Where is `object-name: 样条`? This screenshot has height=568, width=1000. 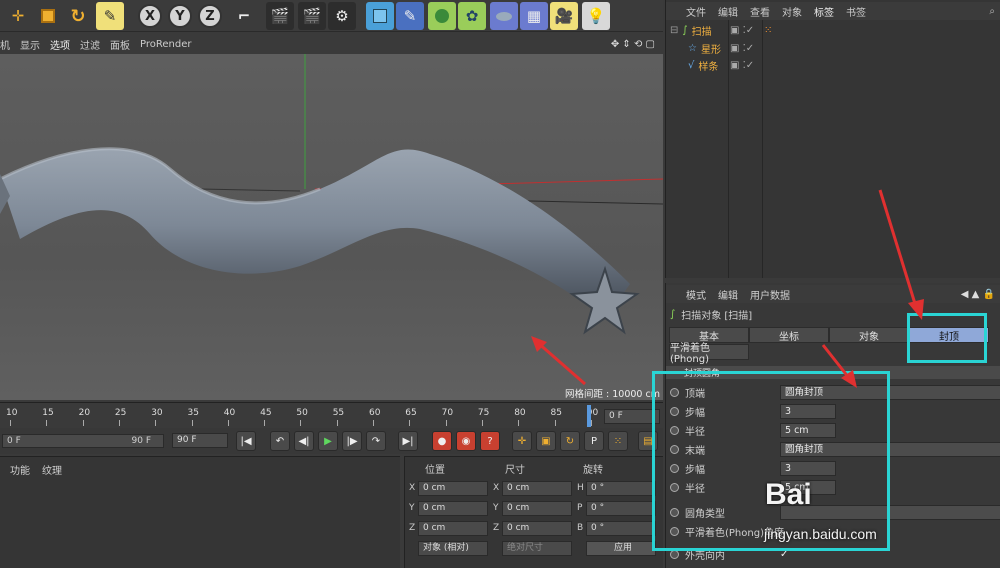 object-name: 样条 is located at coordinates (708, 67).